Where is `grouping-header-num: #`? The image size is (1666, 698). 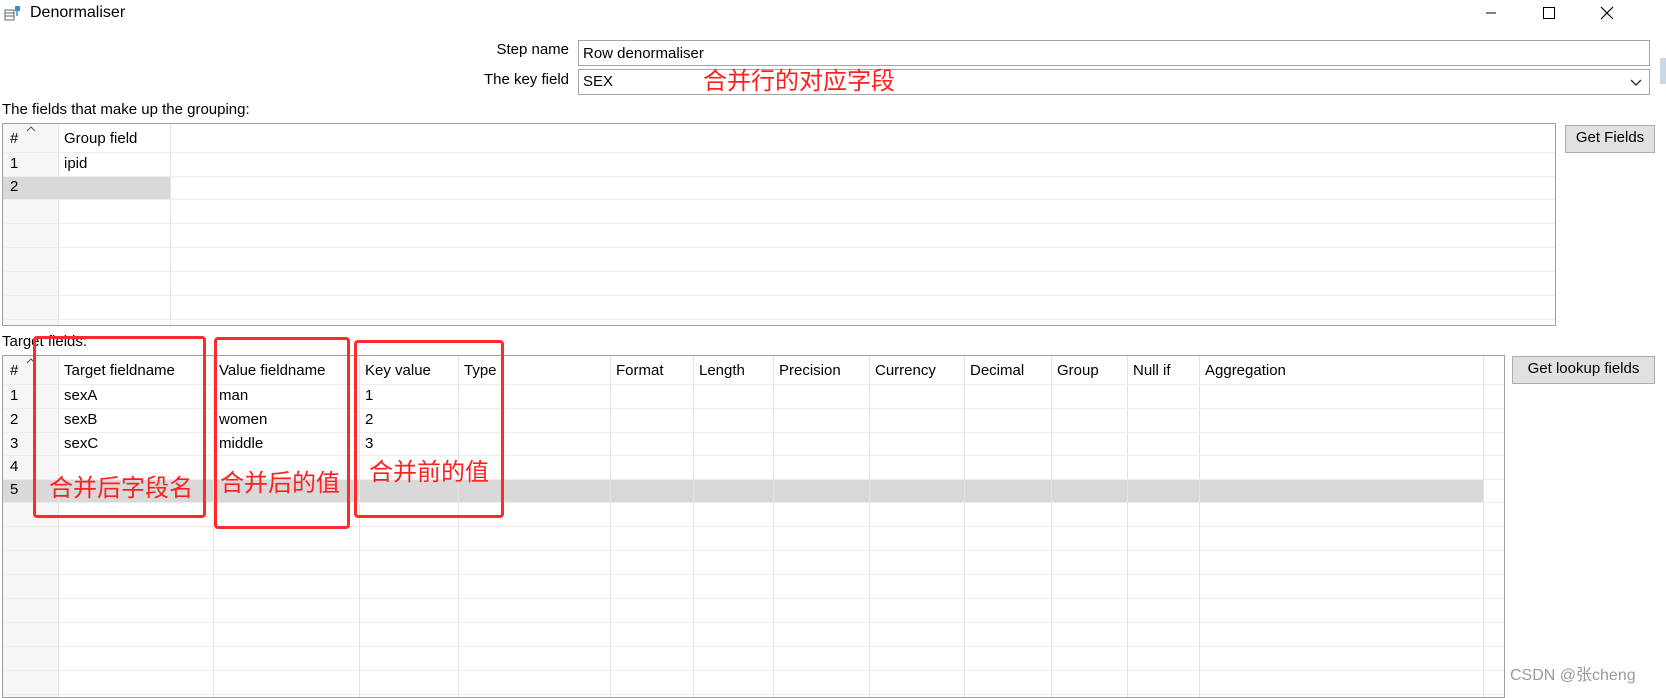 grouping-header-num: # is located at coordinates (14, 139).